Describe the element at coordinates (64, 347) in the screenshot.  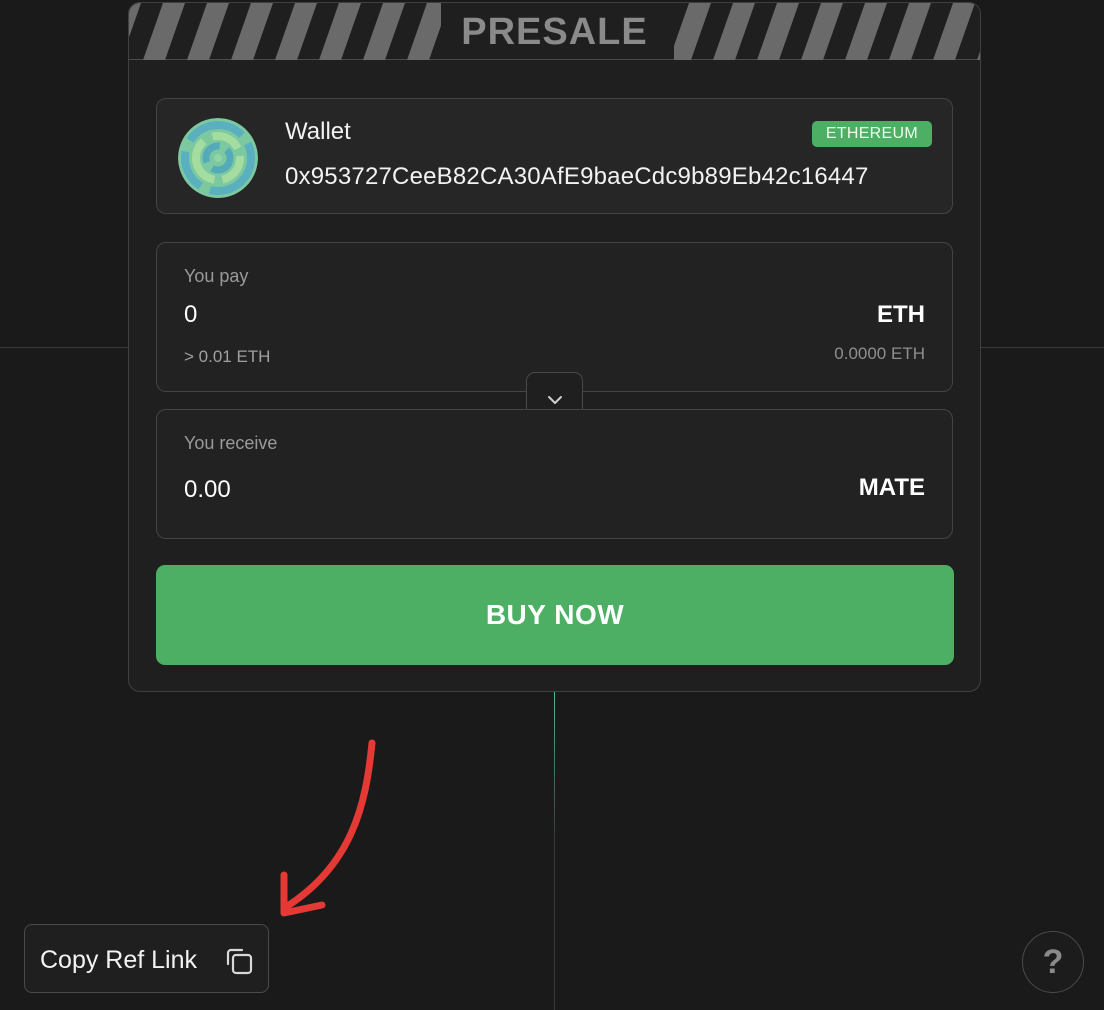
I see `grid-line-left` at that location.